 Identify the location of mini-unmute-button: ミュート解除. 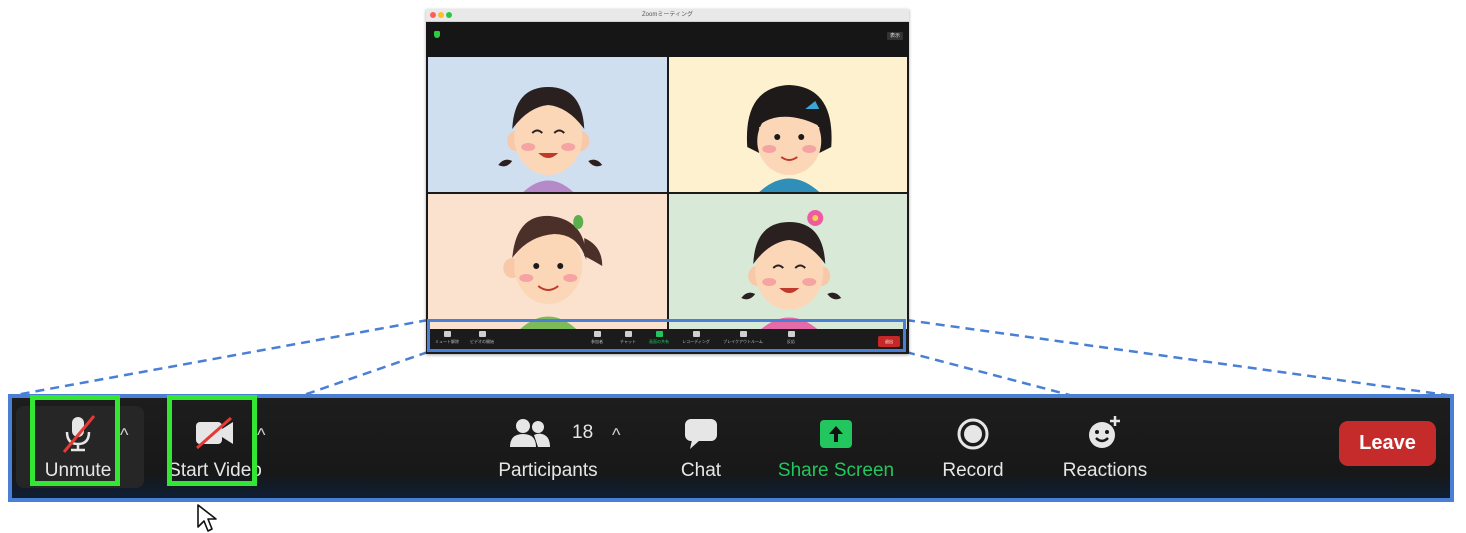
(447, 337).